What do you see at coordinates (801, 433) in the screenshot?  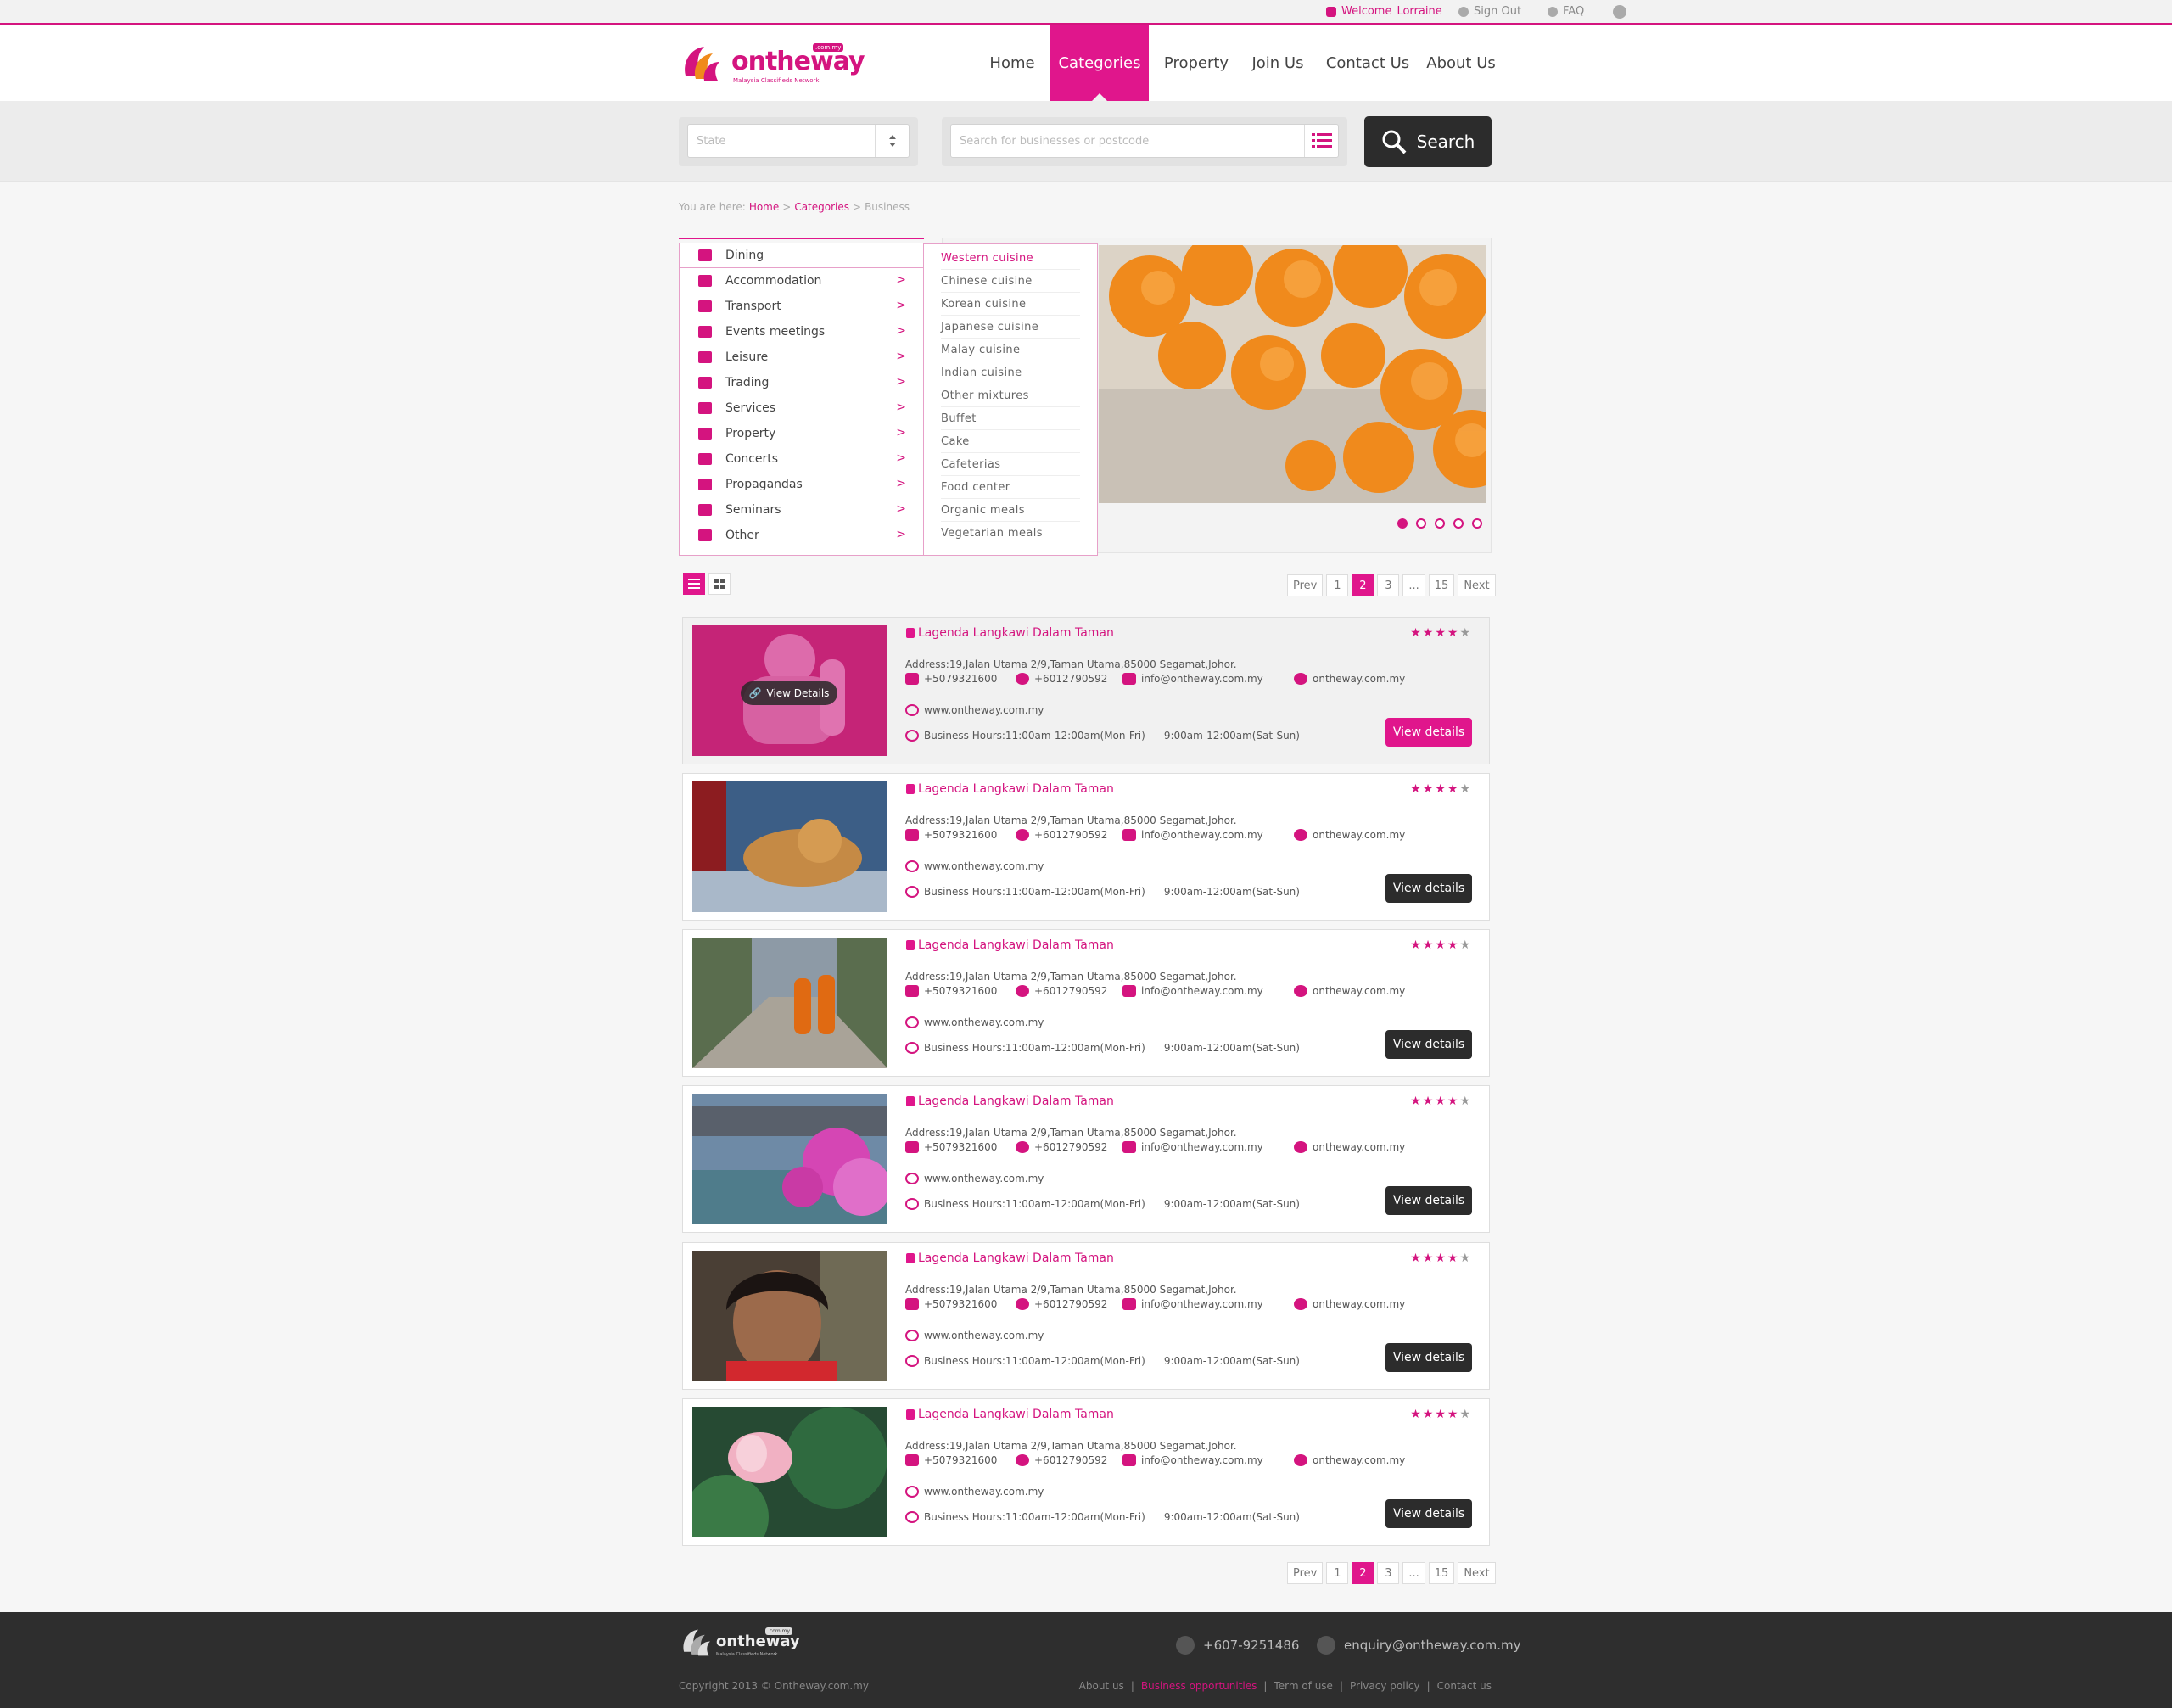 I see `category-item-property: Property >` at bounding box center [801, 433].